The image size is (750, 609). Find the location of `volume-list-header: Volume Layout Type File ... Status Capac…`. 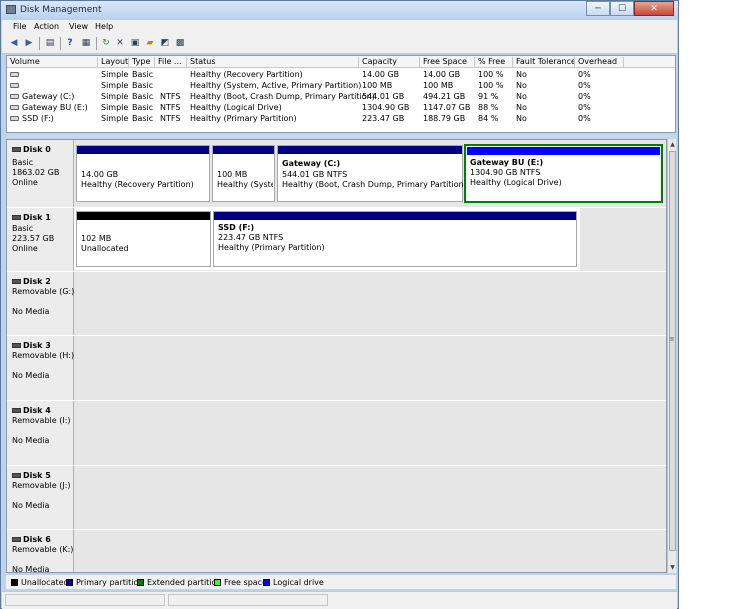

volume-list-header: Volume Layout Type File ... Status Capac… is located at coordinates (341, 62).